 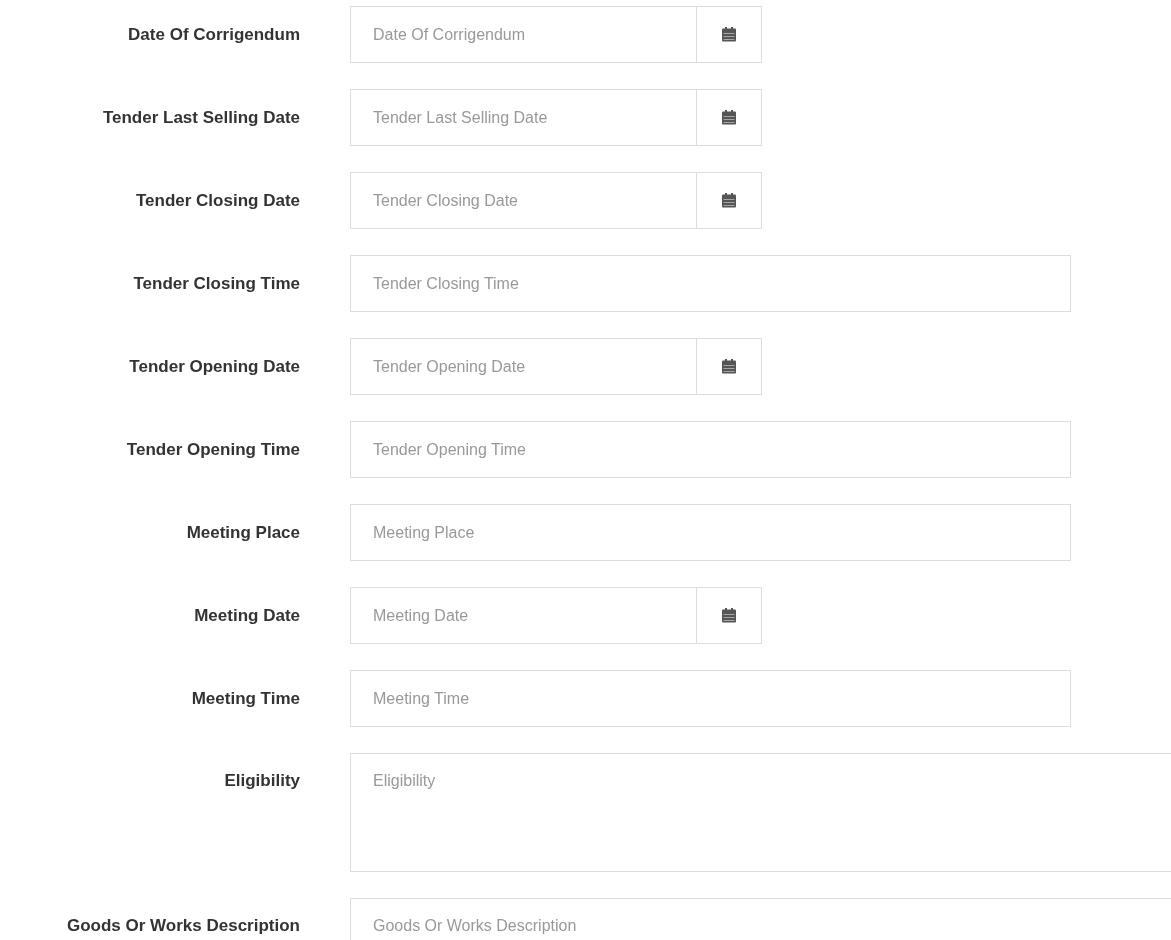 What do you see at coordinates (200, 118) in the screenshot?
I see `field-label: Tender Last Selling Date` at bounding box center [200, 118].